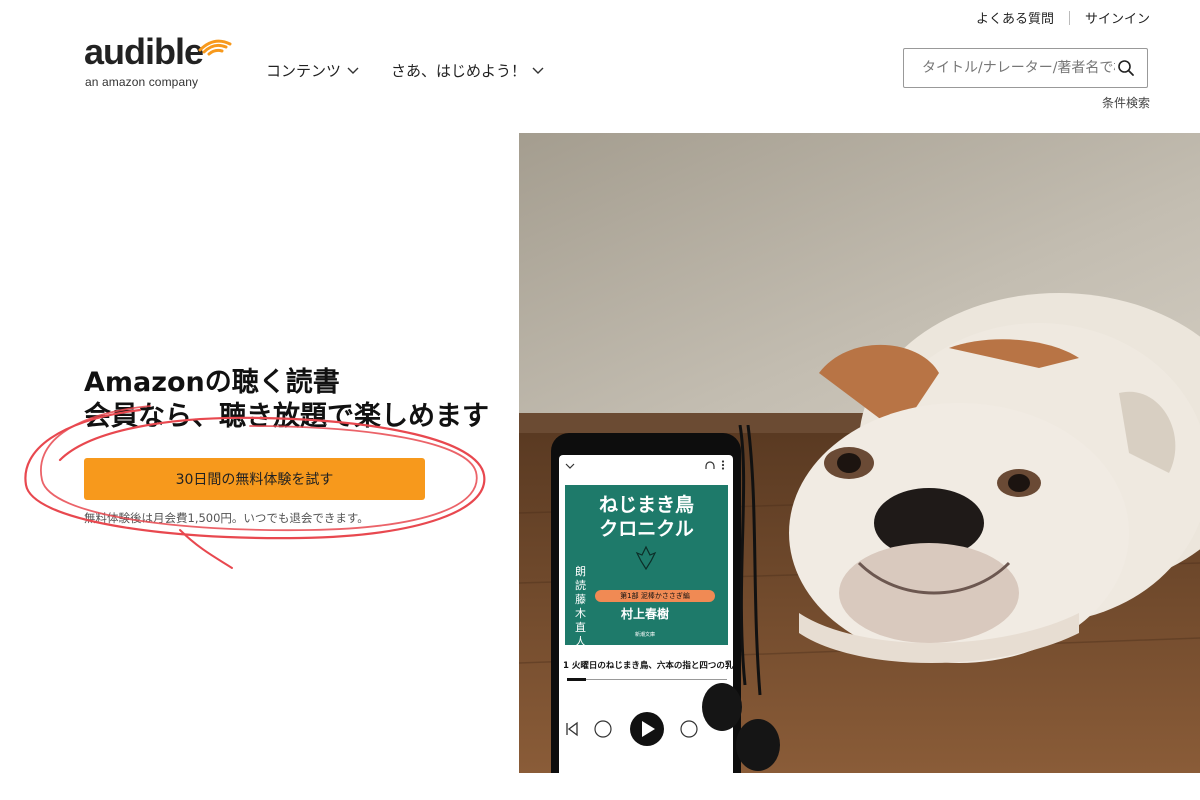 The height and width of the screenshot is (800, 1200). Describe the element at coordinates (1126, 68) in the screenshot. I see `search-icon` at that location.